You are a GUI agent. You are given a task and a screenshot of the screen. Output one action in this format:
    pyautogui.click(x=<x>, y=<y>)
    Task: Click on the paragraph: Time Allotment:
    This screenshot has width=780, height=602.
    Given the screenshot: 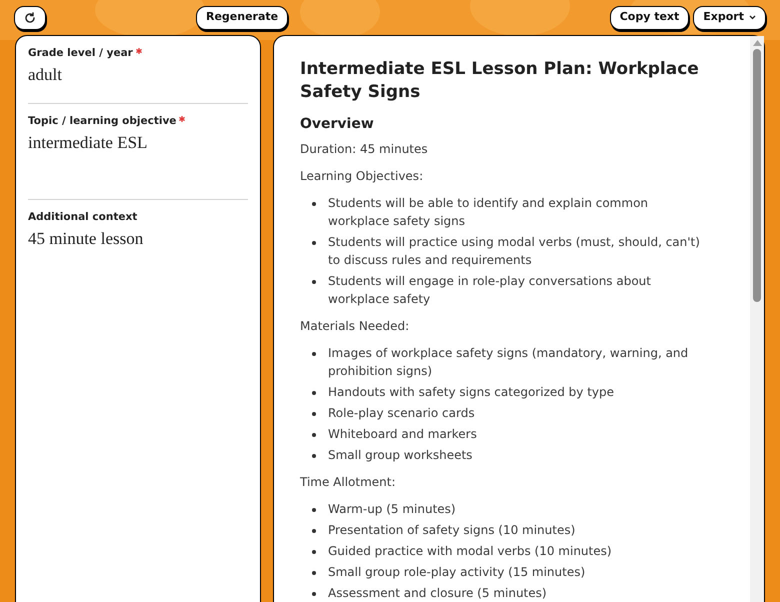 What is the action you would take?
    pyautogui.click(x=348, y=482)
    